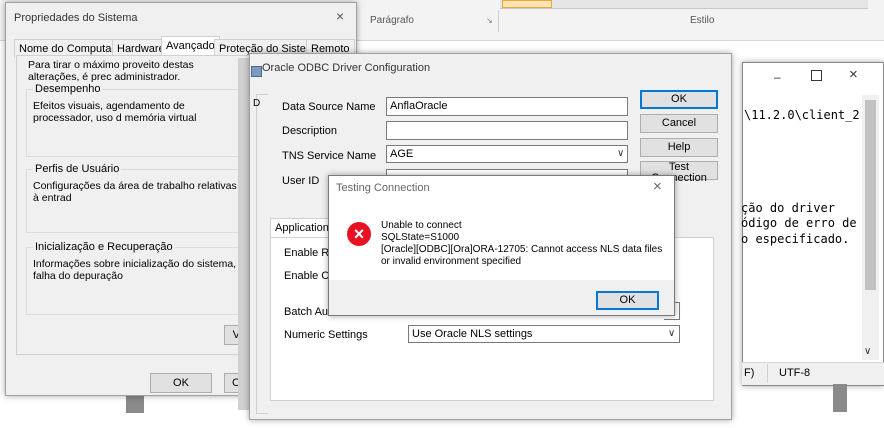 The width and height of the screenshot is (884, 428). I want to click on tns-select: AGE, so click(507, 154).